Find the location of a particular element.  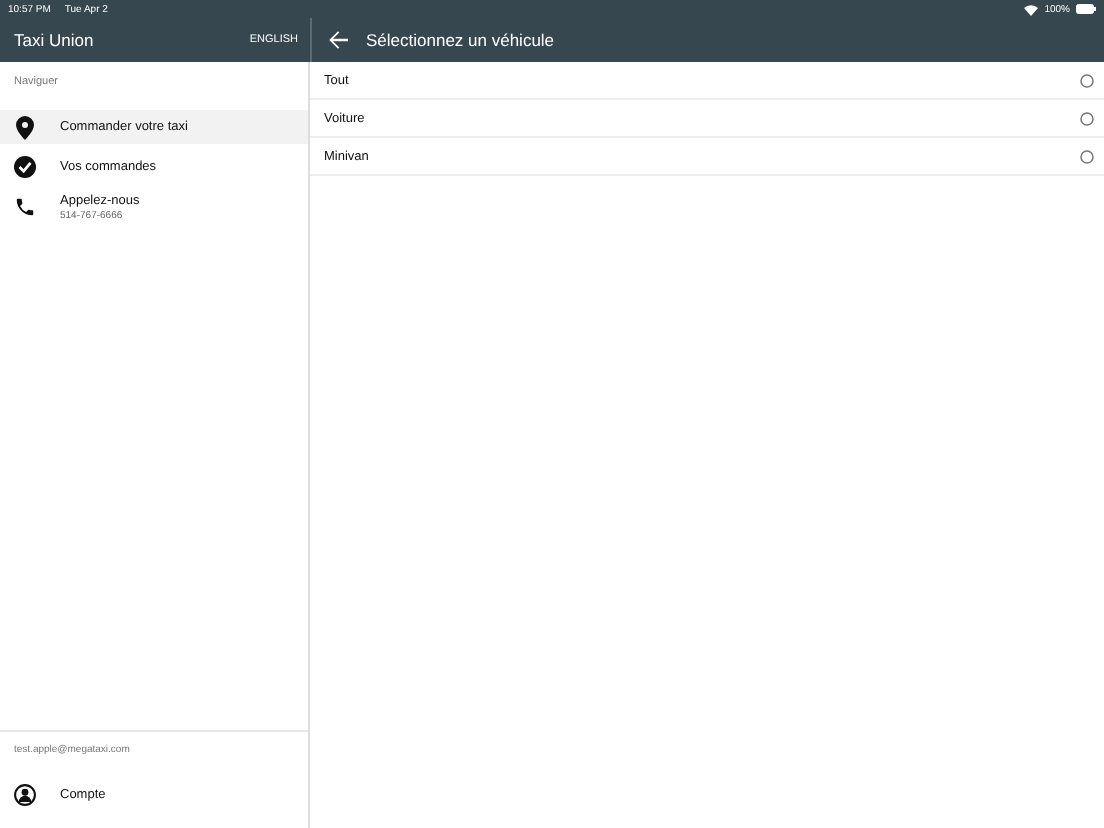

phone-icon is located at coordinates (25, 207).